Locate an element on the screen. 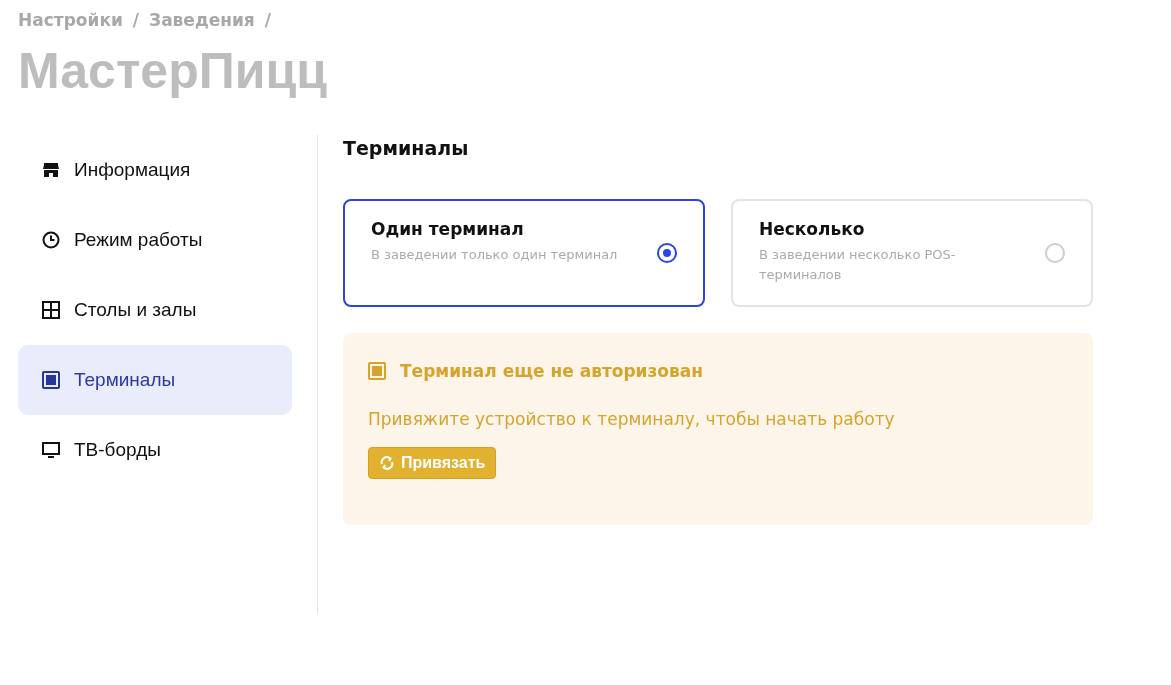 The width and height of the screenshot is (1171, 685). breadcrumb: Настройки is located at coordinates (70, 20).